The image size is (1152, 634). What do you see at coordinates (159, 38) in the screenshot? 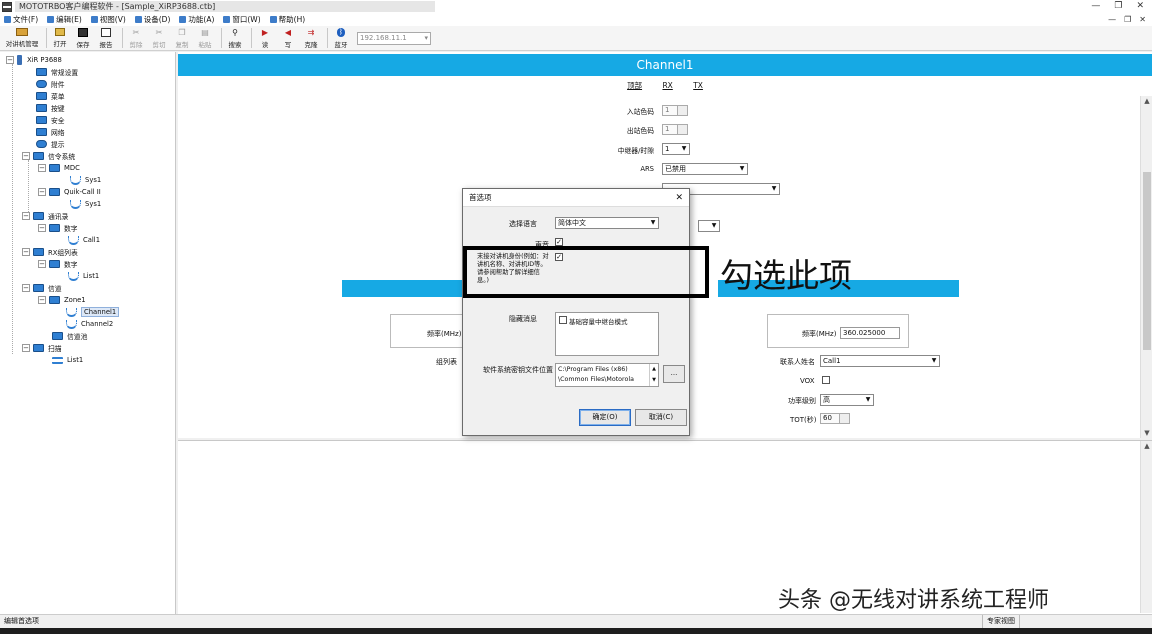
I see `cut-button: ✂ 剪切` at bounding box center [159, 38].